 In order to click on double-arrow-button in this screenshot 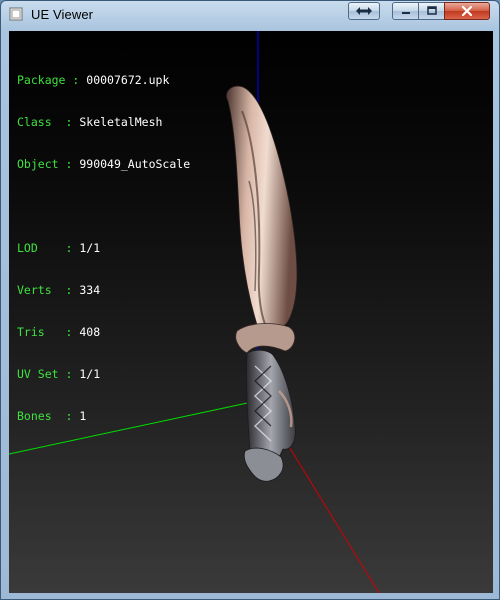, I will do `click(364, 11)`.